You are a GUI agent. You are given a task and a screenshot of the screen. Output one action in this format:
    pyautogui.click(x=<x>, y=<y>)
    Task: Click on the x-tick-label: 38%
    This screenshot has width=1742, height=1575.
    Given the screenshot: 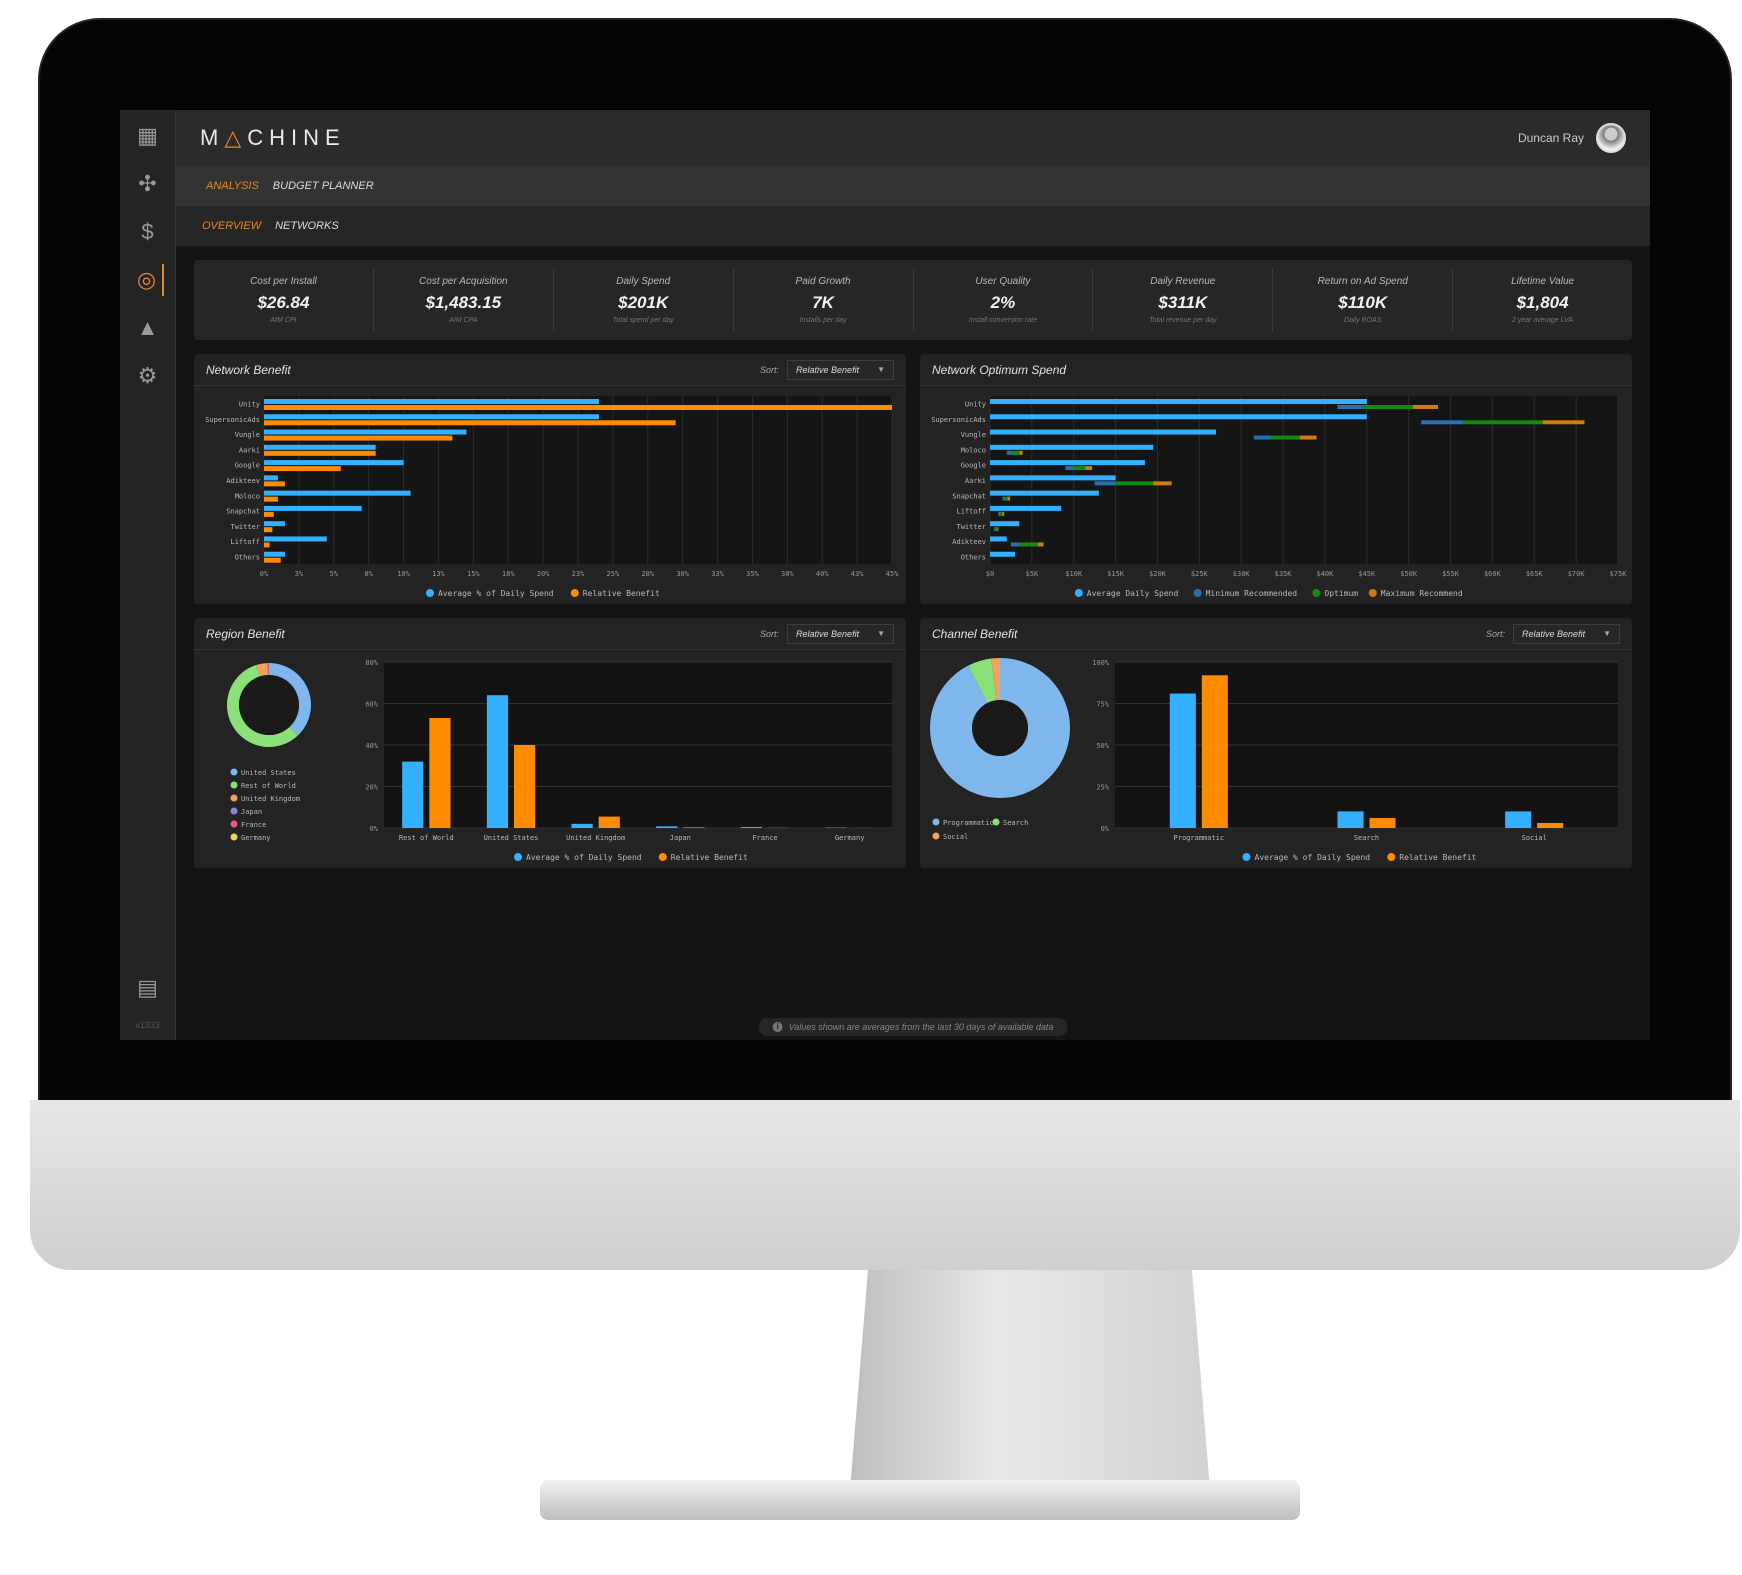 What is the action you would take?
    pyautogui.click(x=787, y=574)
    